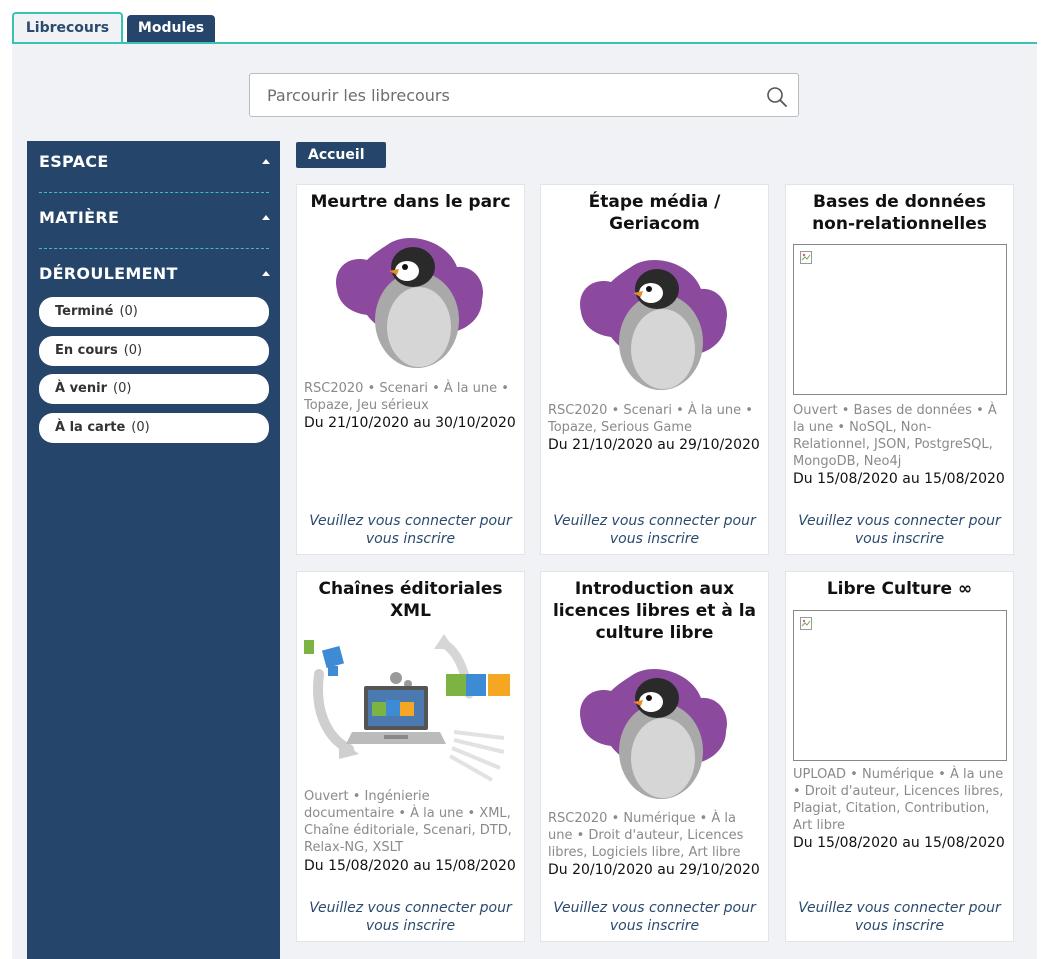  I want to click on filter-label: Terminé, so click(84, 311).